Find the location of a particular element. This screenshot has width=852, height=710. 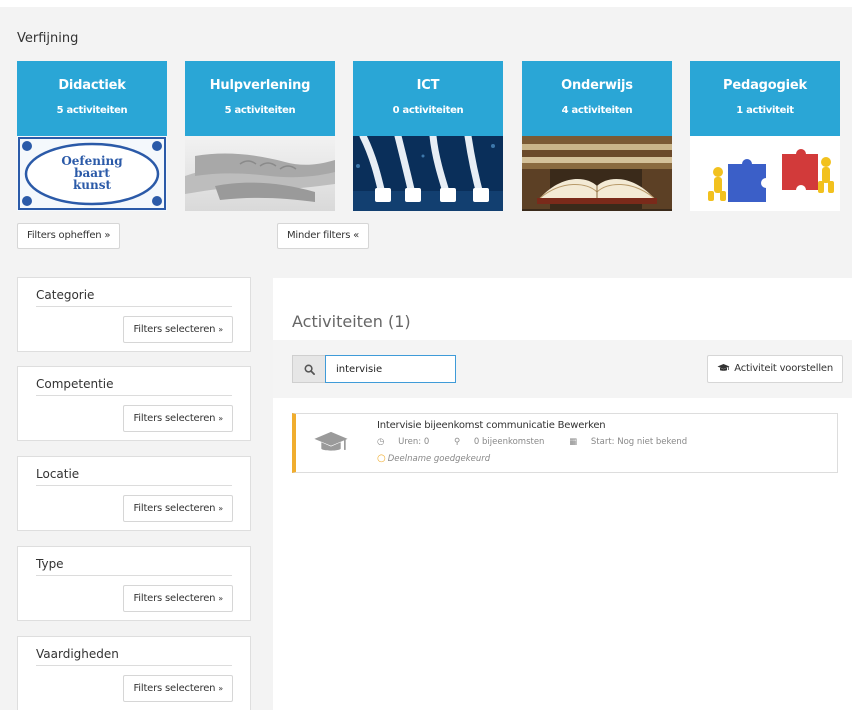

propose-activity-button: Activiteit voorstellen is located at coordinates (775, 369).